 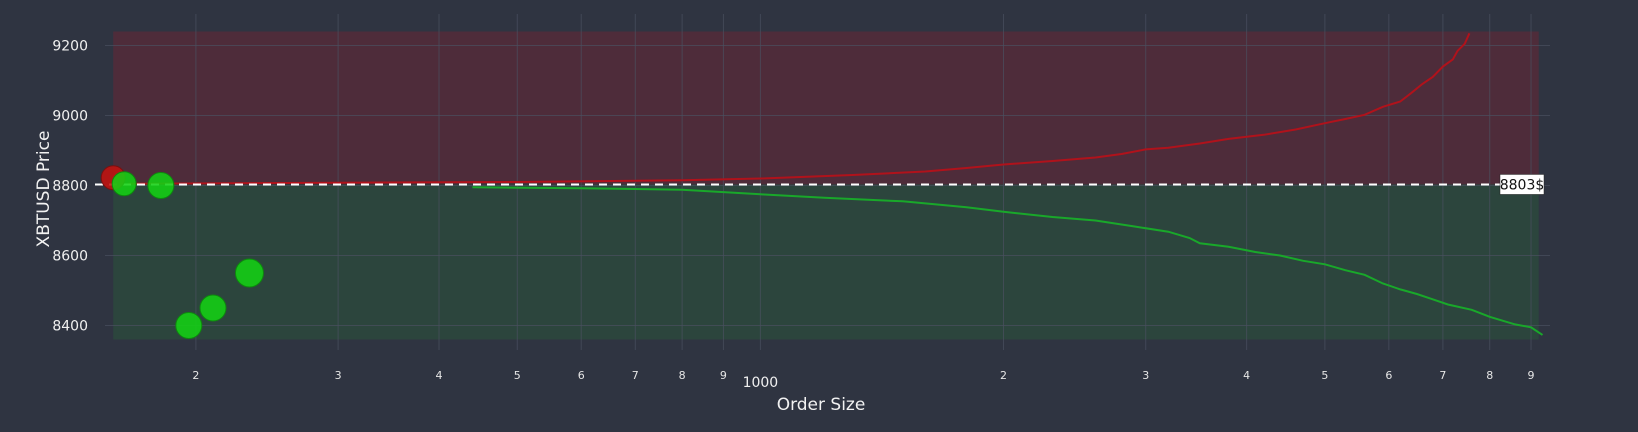 I want to click on y-tick-label: 9000, so click(x=70, y=117).